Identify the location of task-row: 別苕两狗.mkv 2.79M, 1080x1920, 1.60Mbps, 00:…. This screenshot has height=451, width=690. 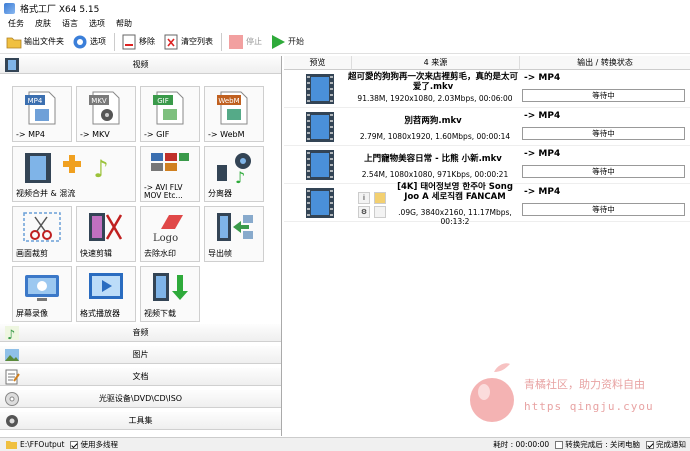
(487, 127).